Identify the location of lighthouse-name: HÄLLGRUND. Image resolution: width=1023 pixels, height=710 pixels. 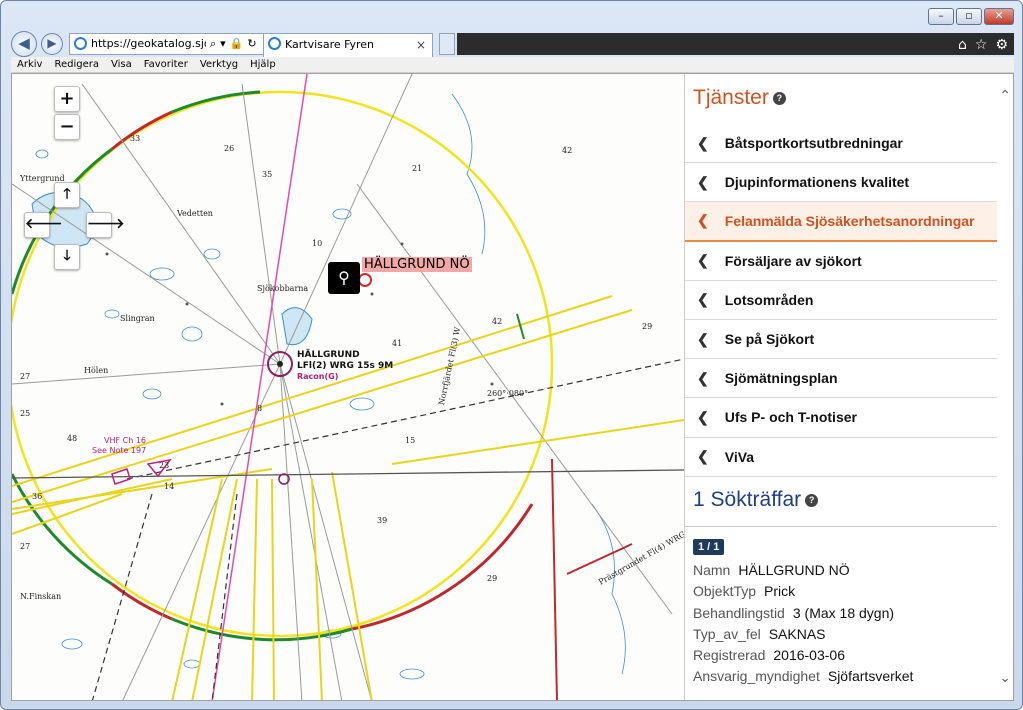
(328, 355).